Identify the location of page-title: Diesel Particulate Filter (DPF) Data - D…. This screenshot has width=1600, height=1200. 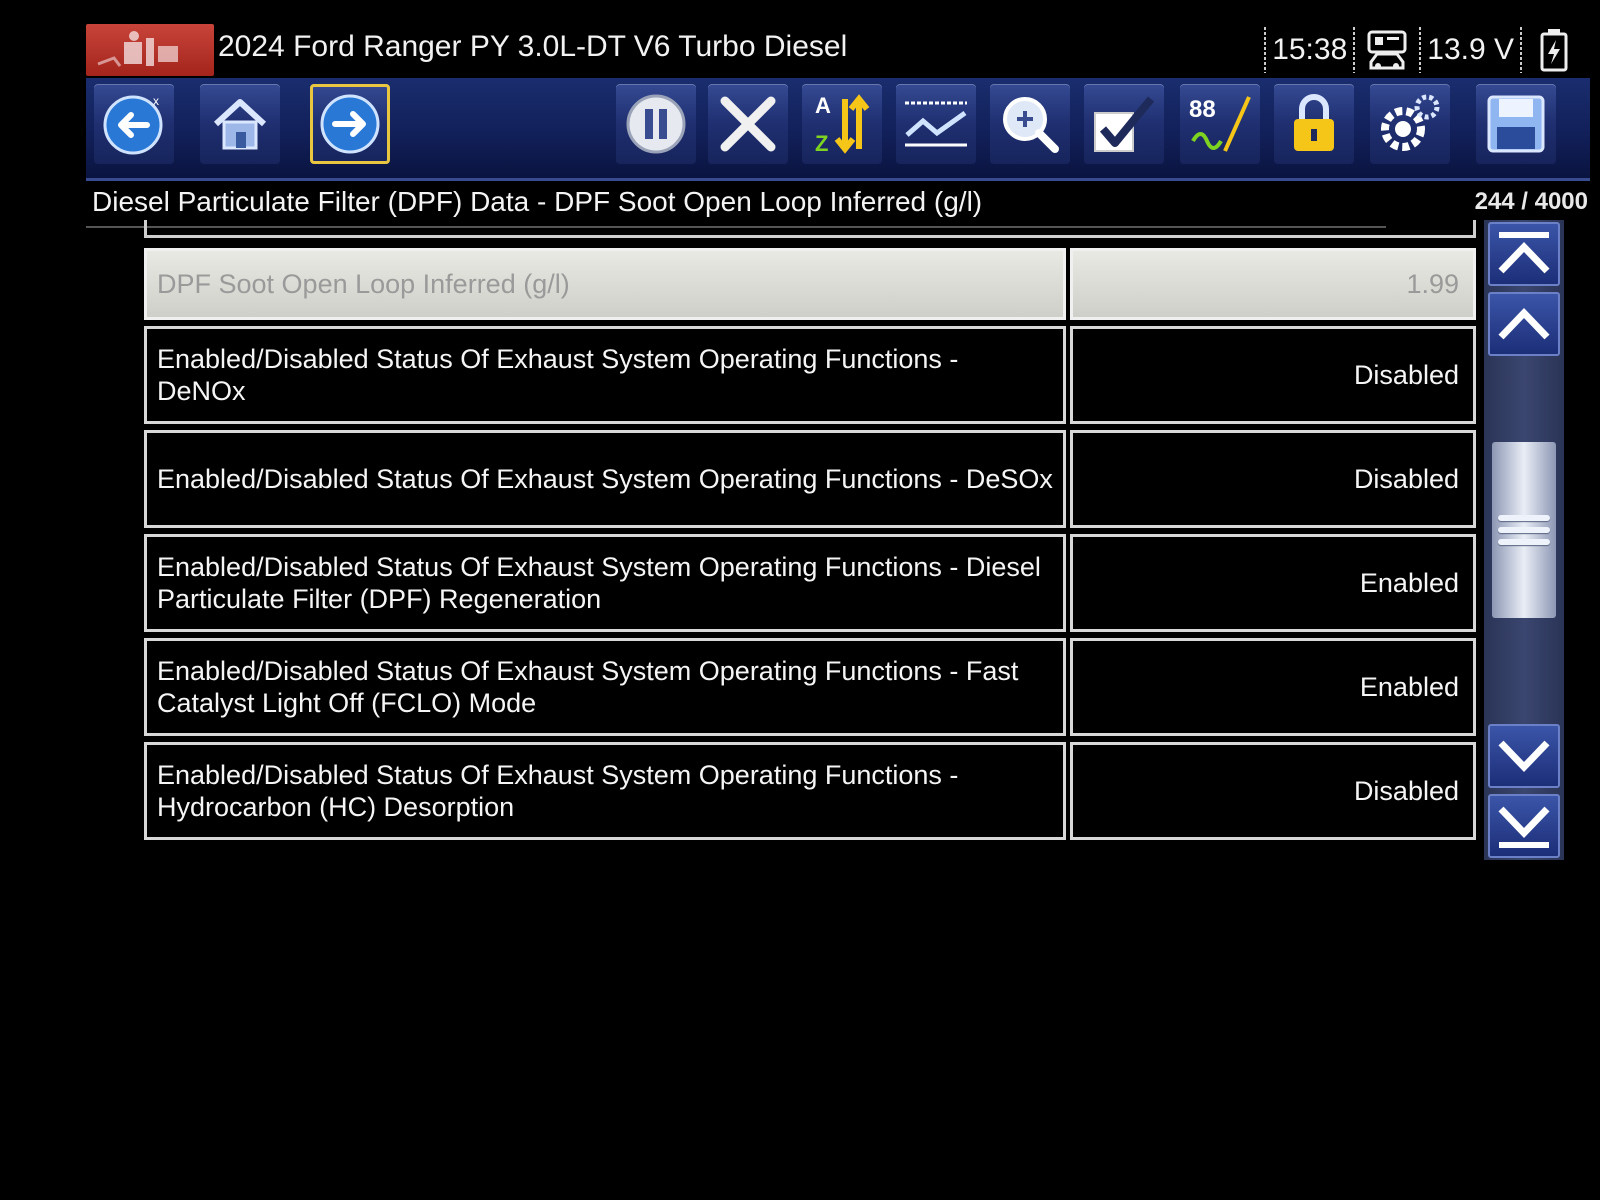
(537, 201).